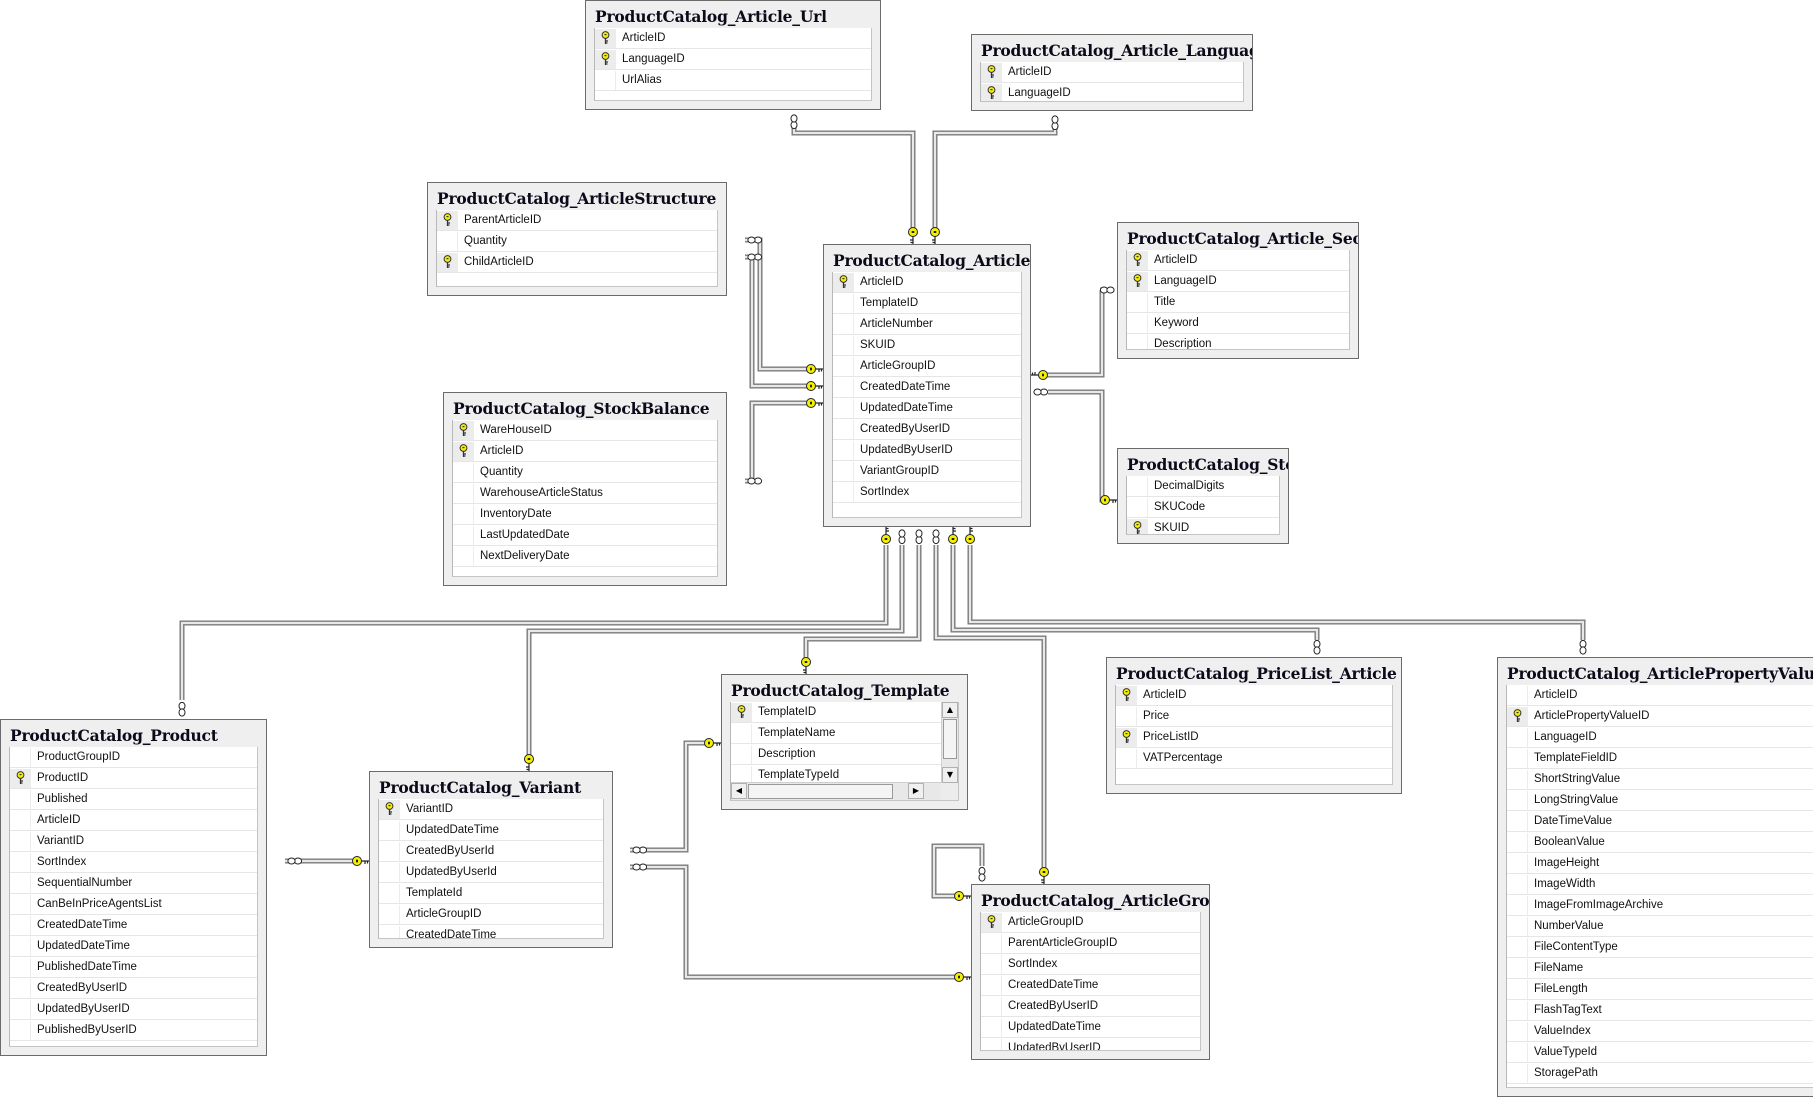  Describe the element at coordinates (1112, 49) in the screenshot. I see `table-title: ProductCatalog_Article_Language` at that location.